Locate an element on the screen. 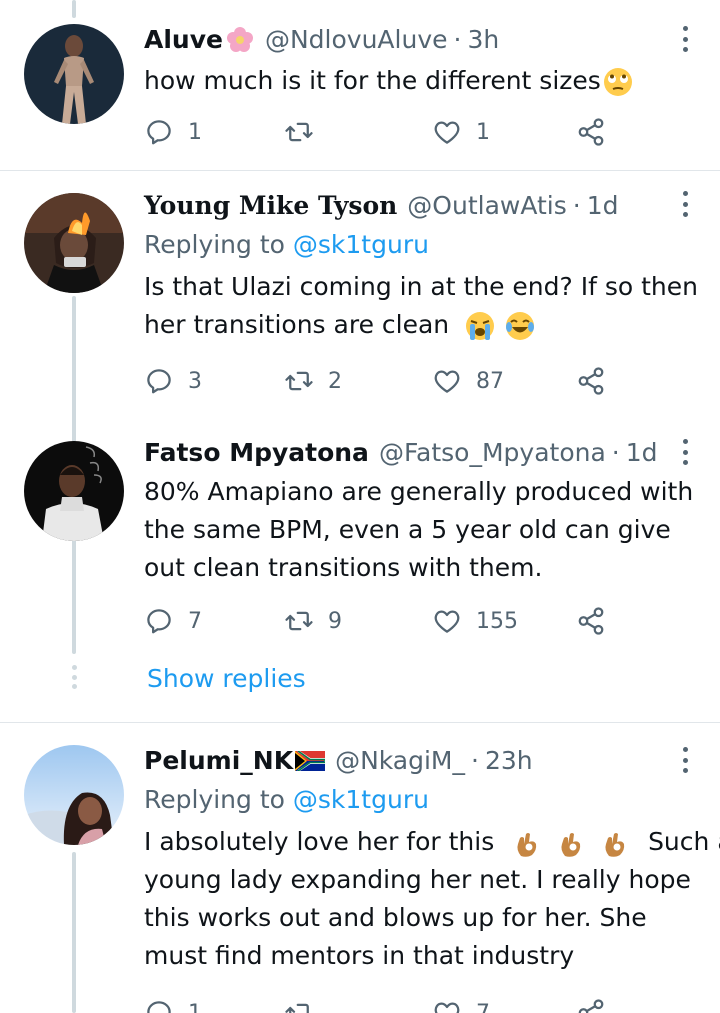 The width and height of the screenshot is (720, 1013). tweet-text: how much is it for the different sizes is located at coordinates (422, 81).